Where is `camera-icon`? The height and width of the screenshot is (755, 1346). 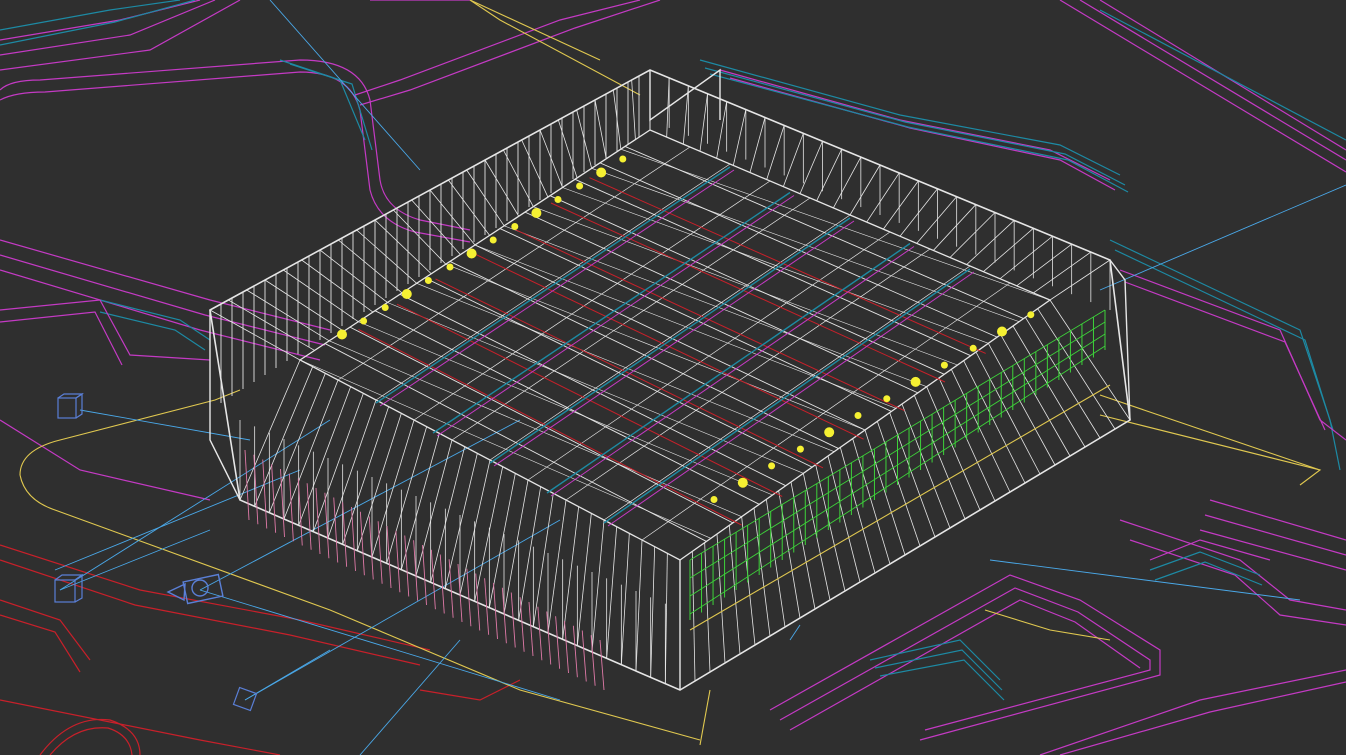 camera-icon is located at coordinates (195, 589).